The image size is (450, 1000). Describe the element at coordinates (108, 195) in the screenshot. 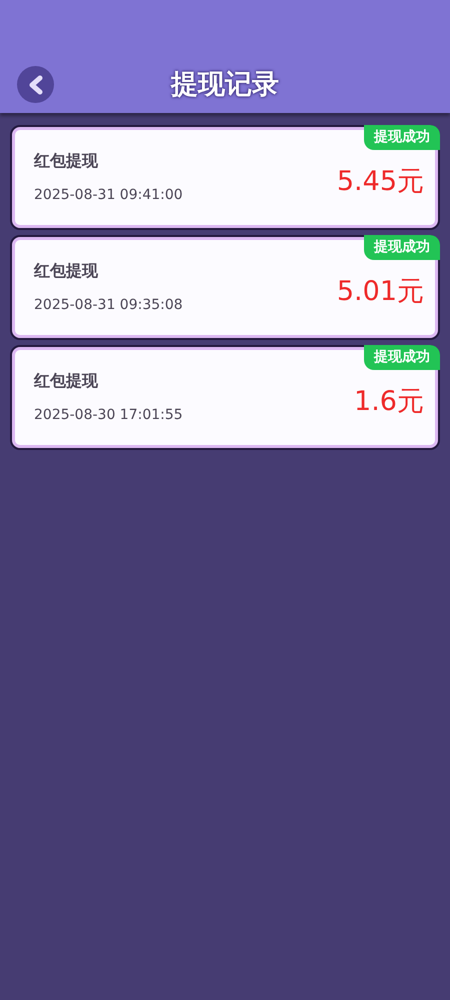

I see `record-time: 2025-08-31 09:41:00` at that location.